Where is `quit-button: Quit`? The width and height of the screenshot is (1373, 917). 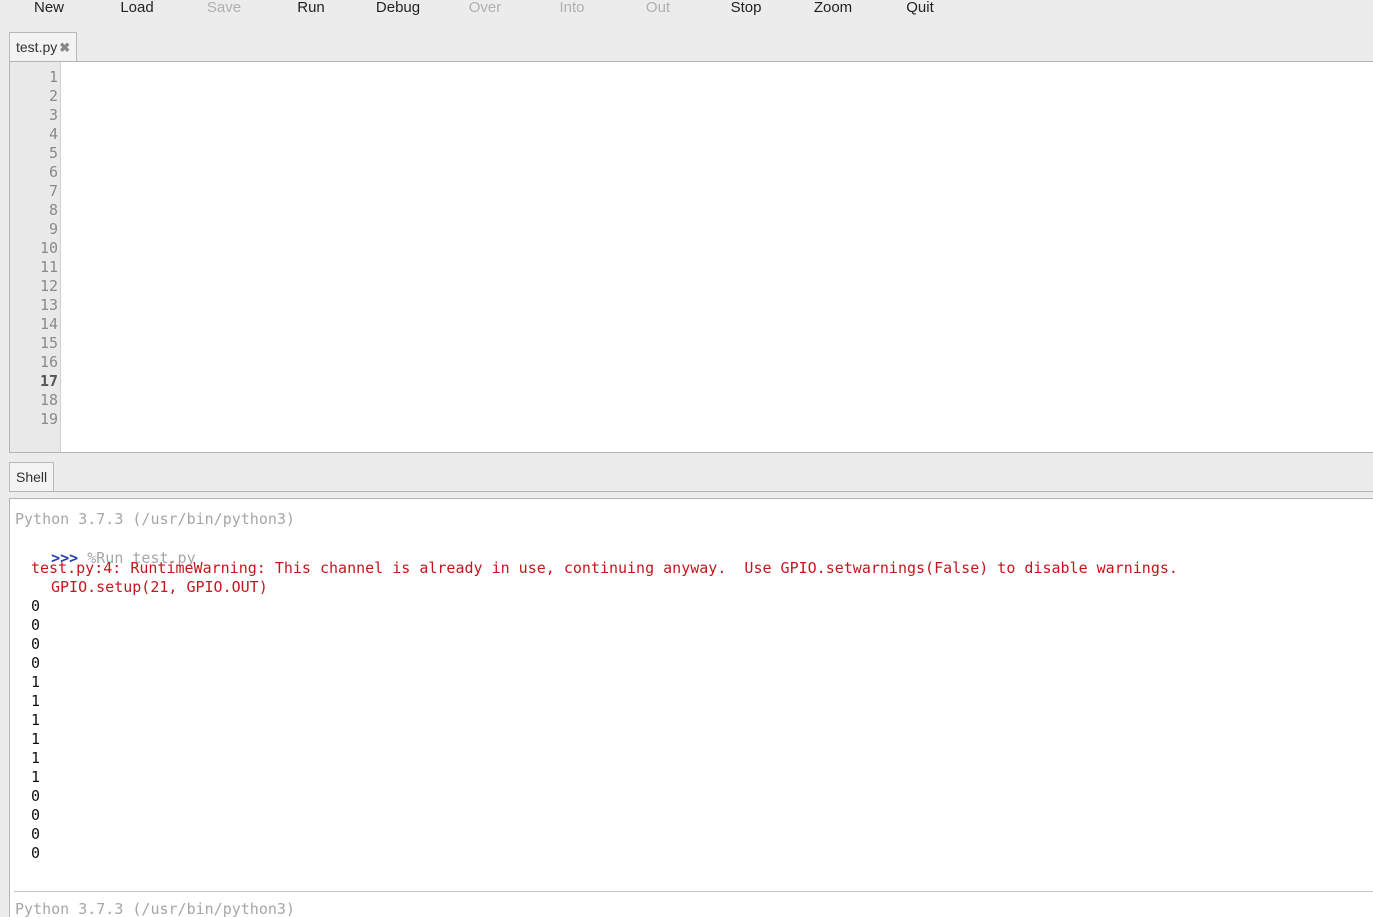
quit-button: Quit is located at coordinates (920, 9).